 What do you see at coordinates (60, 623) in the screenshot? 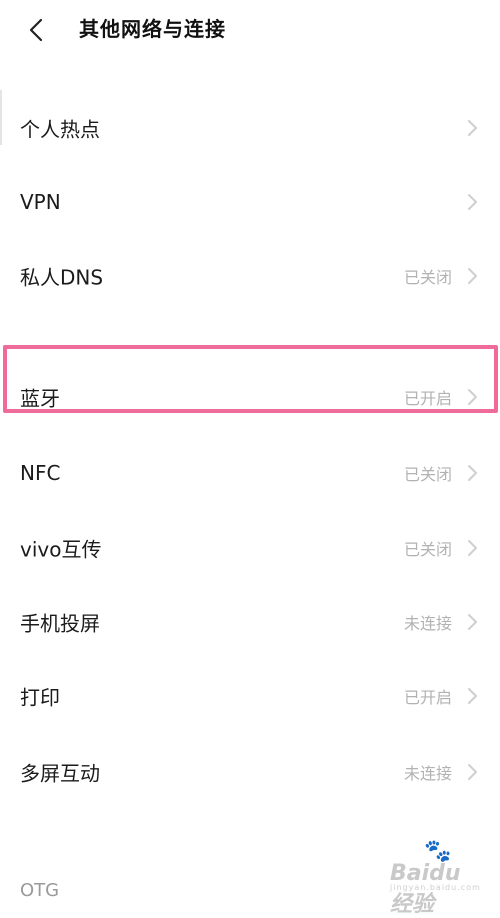
I see `item-label: 手机投屏` at bounding box center [60, 623].